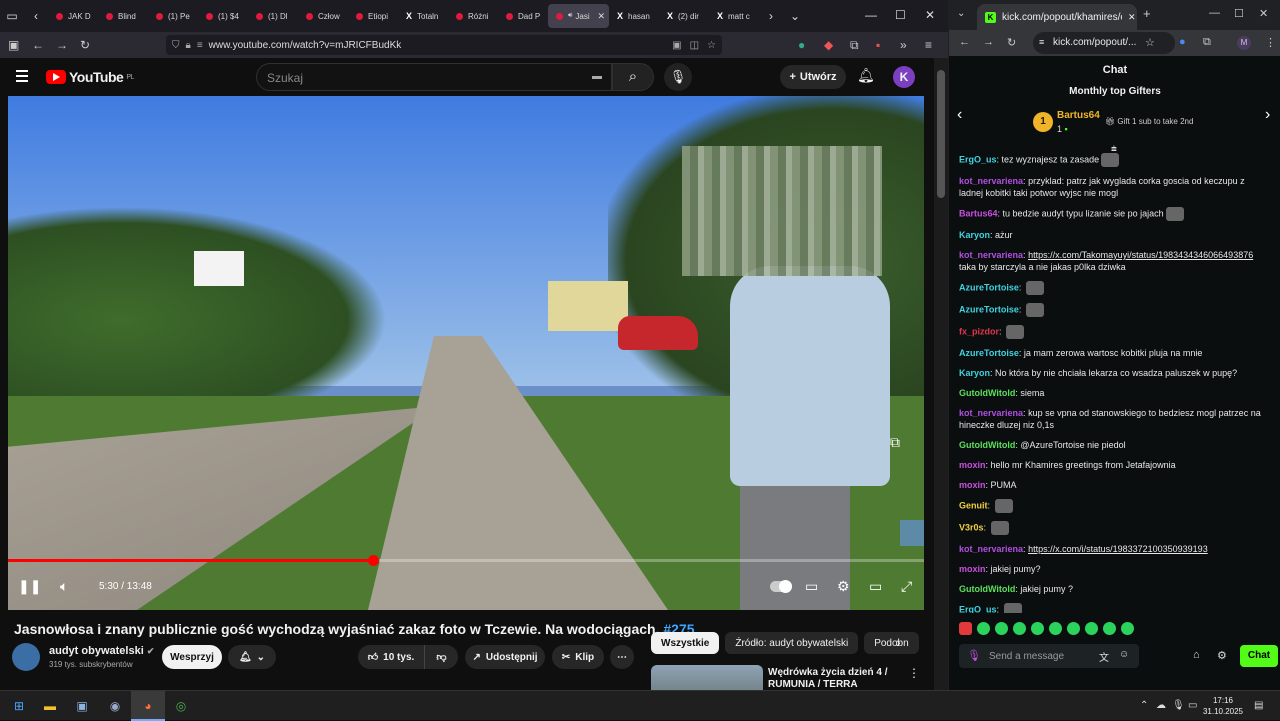 Image resolution: width=1280 pixels, height=721 pixels. I want to click on reload-icon: ↻, so click(85, 45).